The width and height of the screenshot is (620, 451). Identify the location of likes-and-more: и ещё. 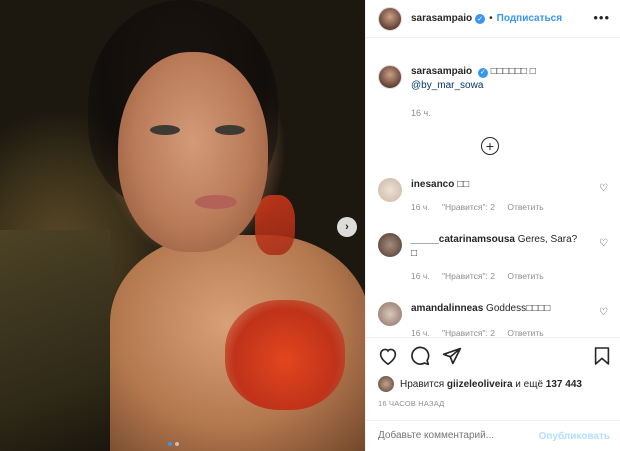
(529, 384).